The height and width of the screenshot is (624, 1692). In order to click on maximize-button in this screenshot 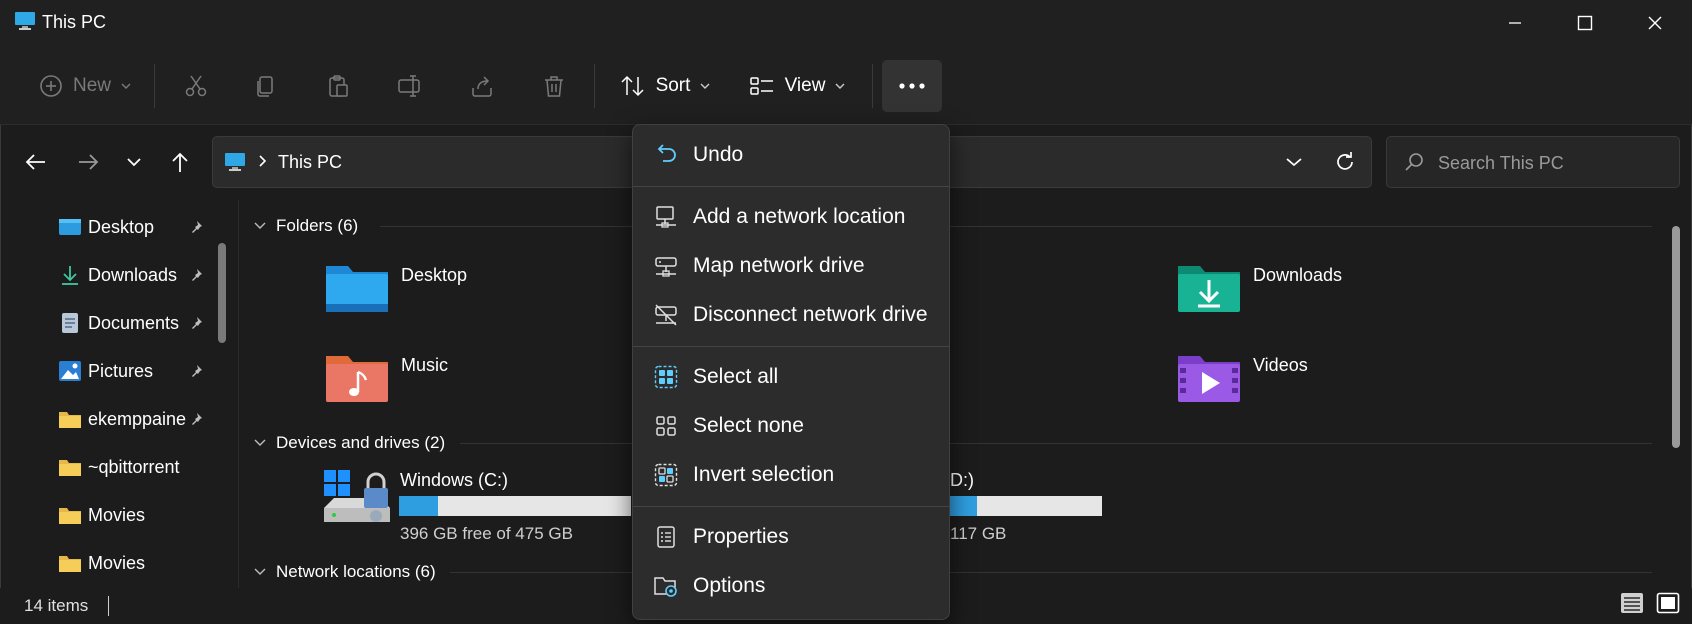, I will do `click(1585, 23)`.